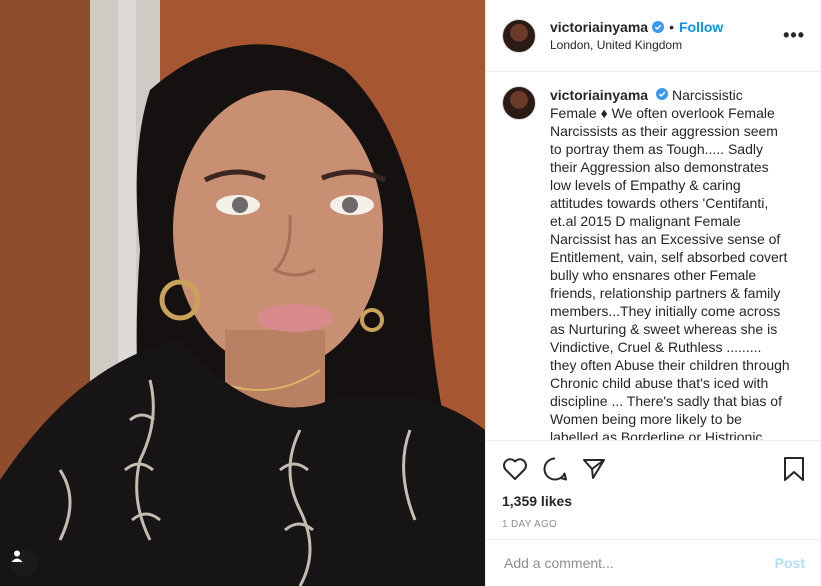 The height and width of the screenshot is (586, 821). Describe the element at coordinates (638, 563) in the screenshot. I see `comment-input` at that location.